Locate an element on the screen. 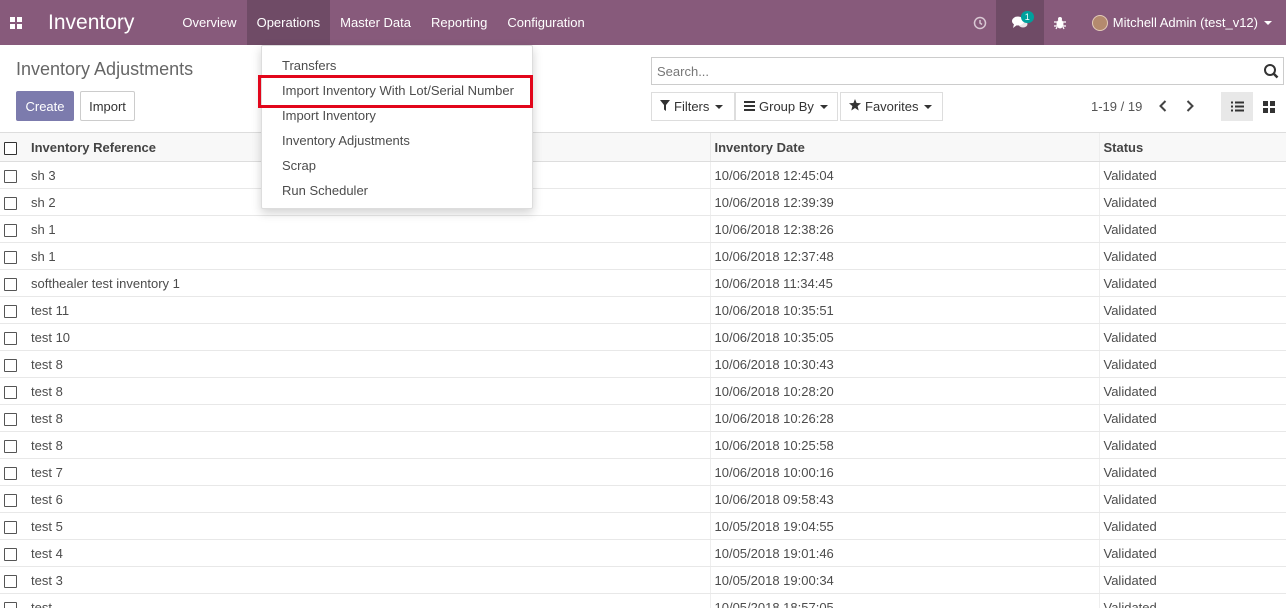  search-box is located at coordinates (967, 71).